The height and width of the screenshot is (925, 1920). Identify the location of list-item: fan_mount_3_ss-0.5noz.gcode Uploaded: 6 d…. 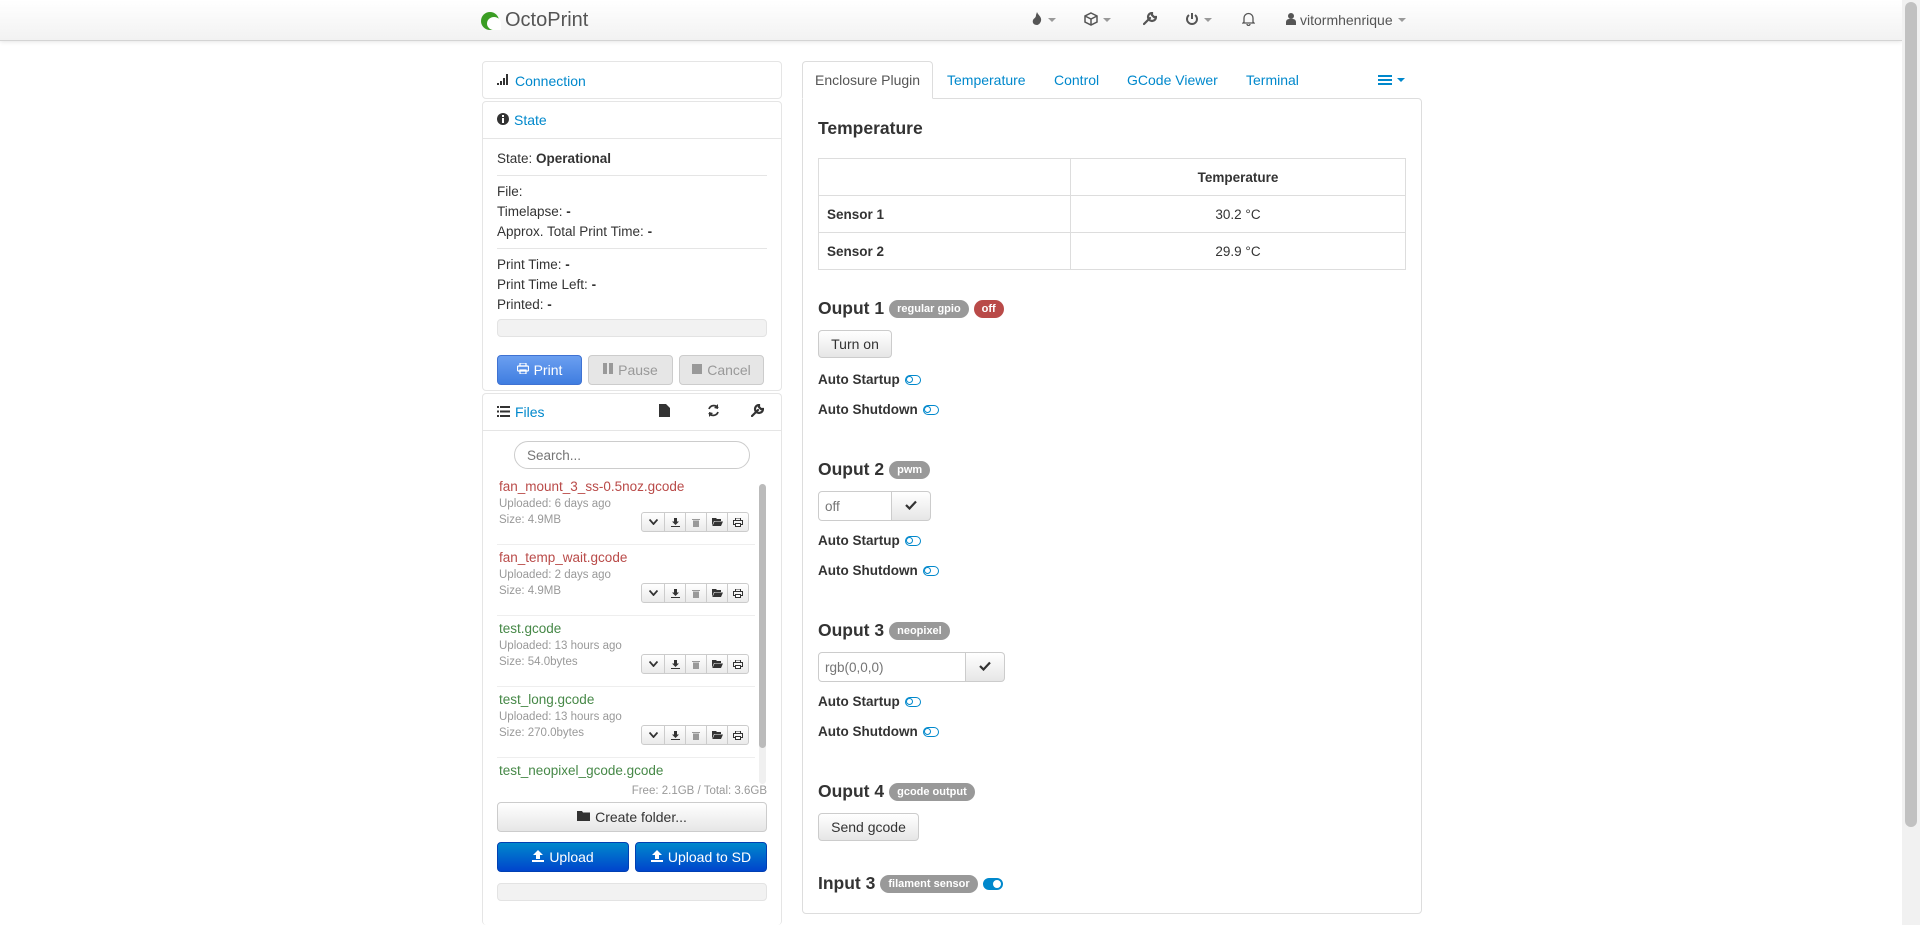
(626, 509).